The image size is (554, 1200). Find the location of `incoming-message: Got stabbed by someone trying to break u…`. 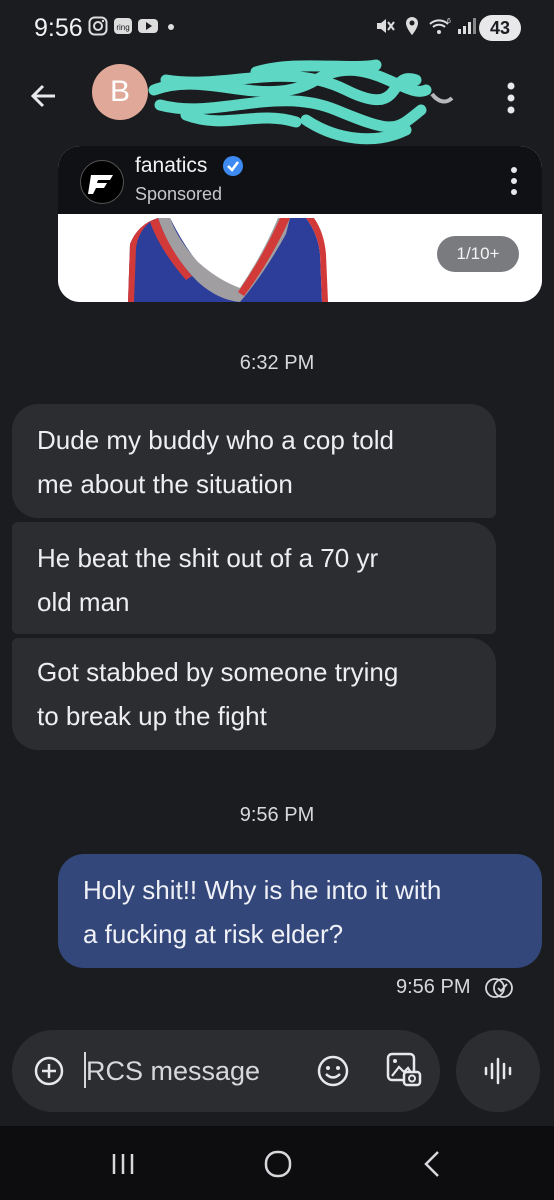

incoming-message: Got stabbed by someone trying to break u… is located at coordinates (254, 694).